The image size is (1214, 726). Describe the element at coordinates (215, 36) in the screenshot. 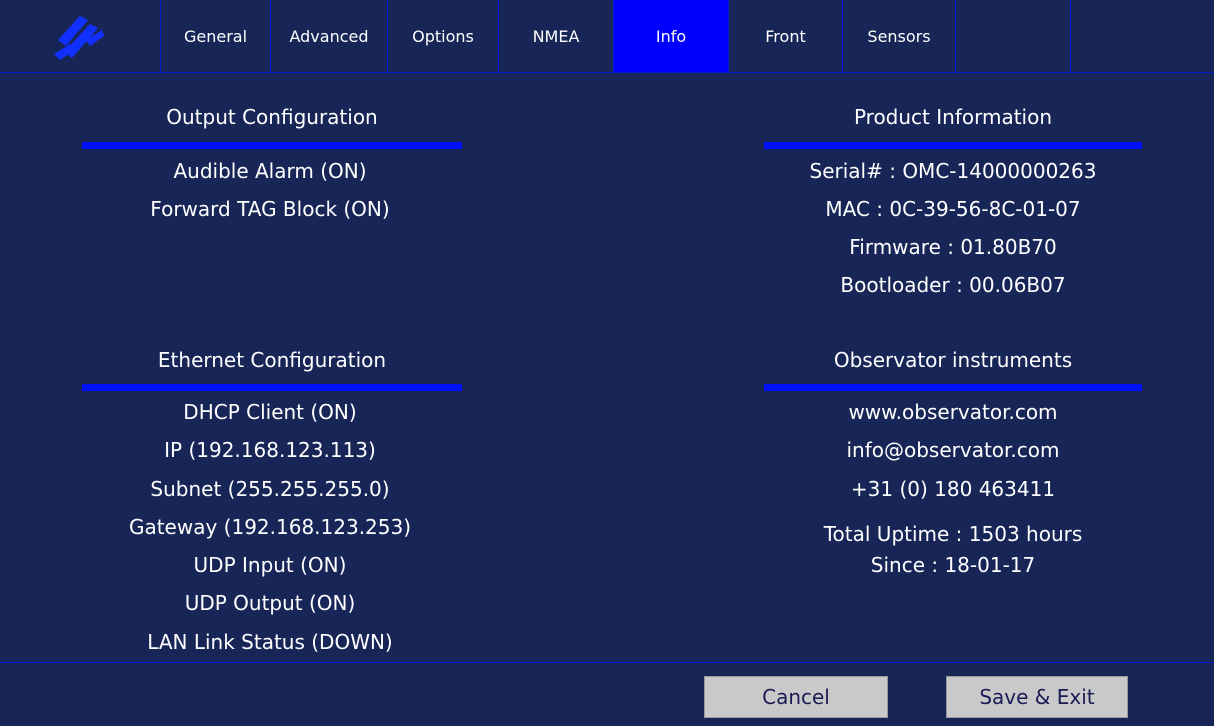

I see `tab-general: General` at that location.